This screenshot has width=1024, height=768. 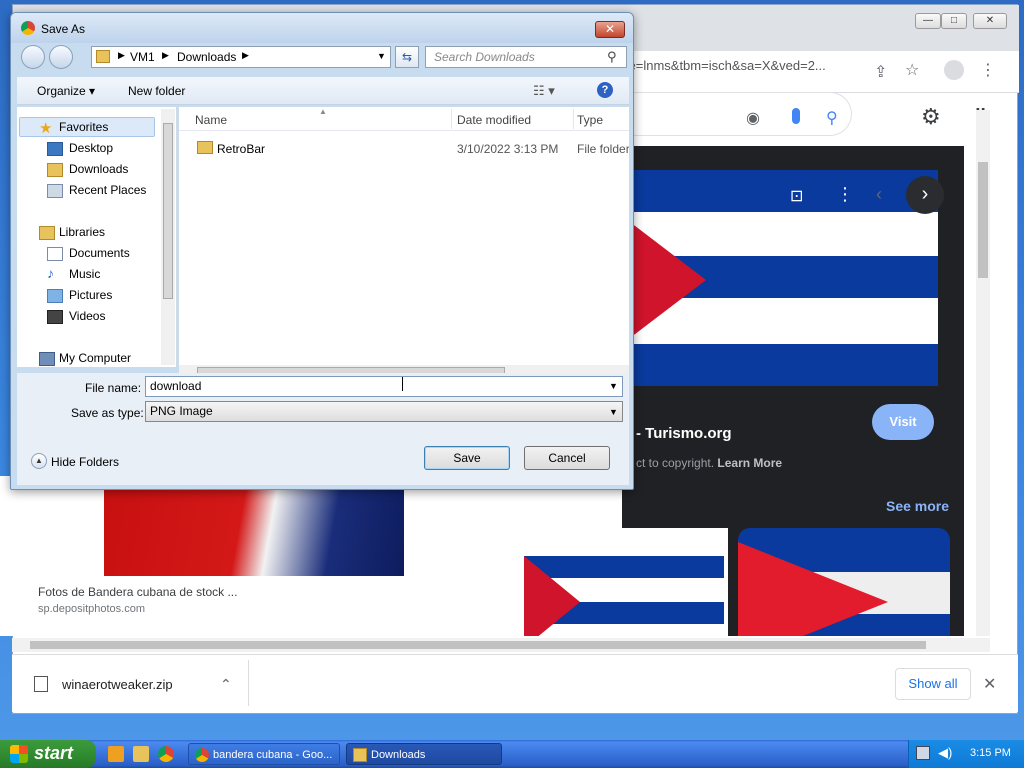 What do you see at coordinates (61, 57) in the screenshot?
I see `forward-button` at bounding box center [61, 57].